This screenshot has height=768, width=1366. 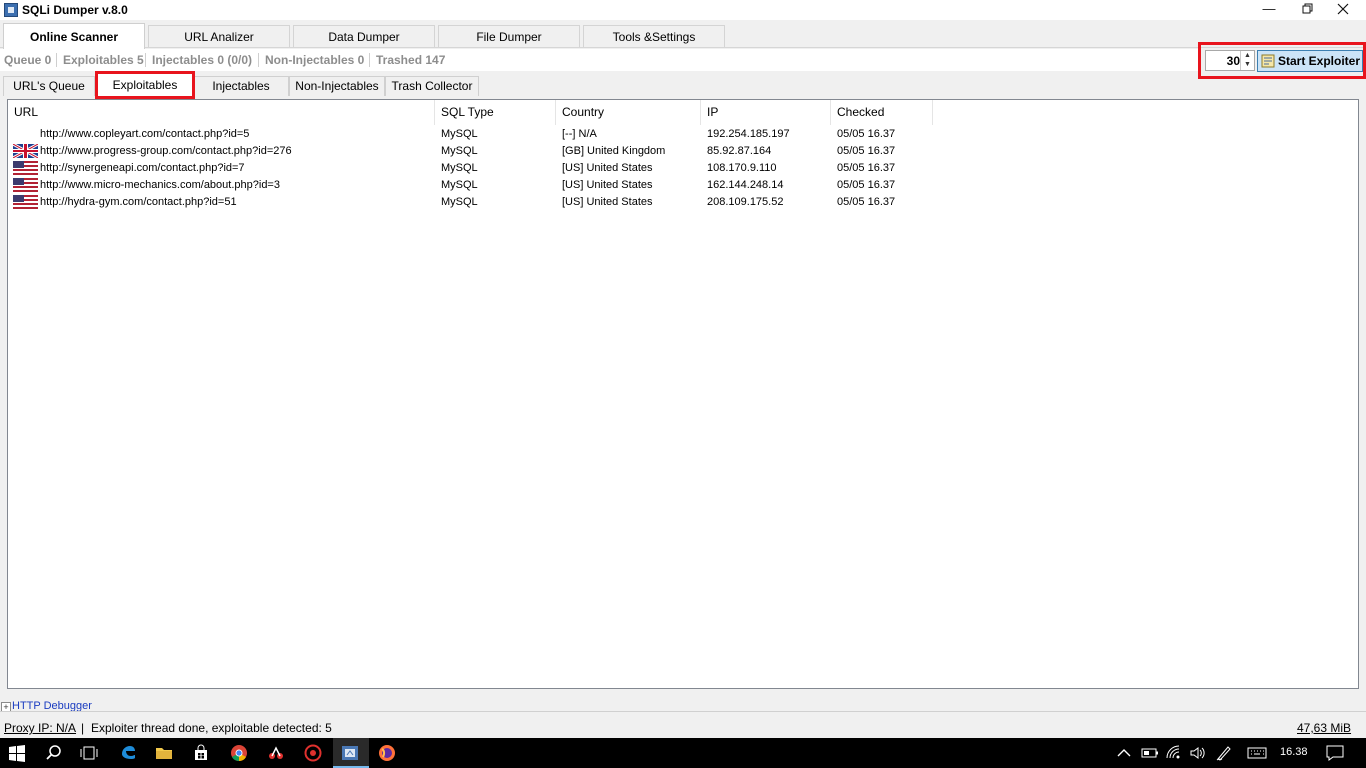 What do you see at coordinates (74, 36) in the screenshot?
I see `tab-online-scanner: Online Scanner` at bounding box center [74, 36].